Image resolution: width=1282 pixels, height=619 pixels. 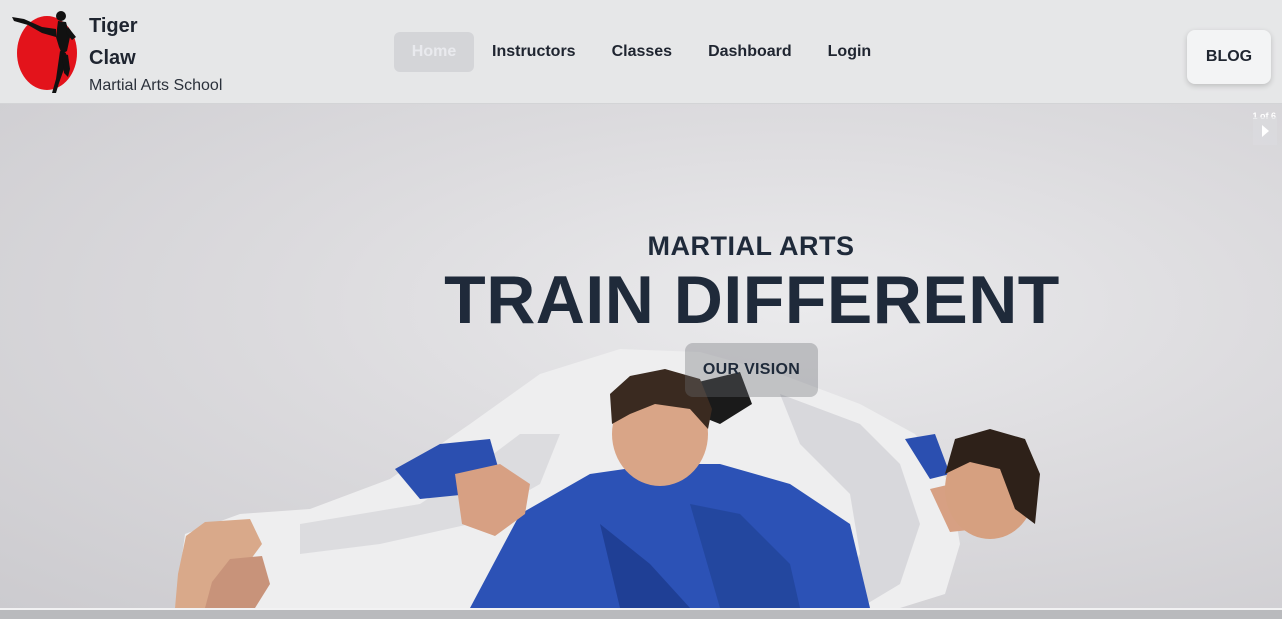 I want to click on brand-name: Tiger Claw Martial Arts School, so click(x=155, y=53).